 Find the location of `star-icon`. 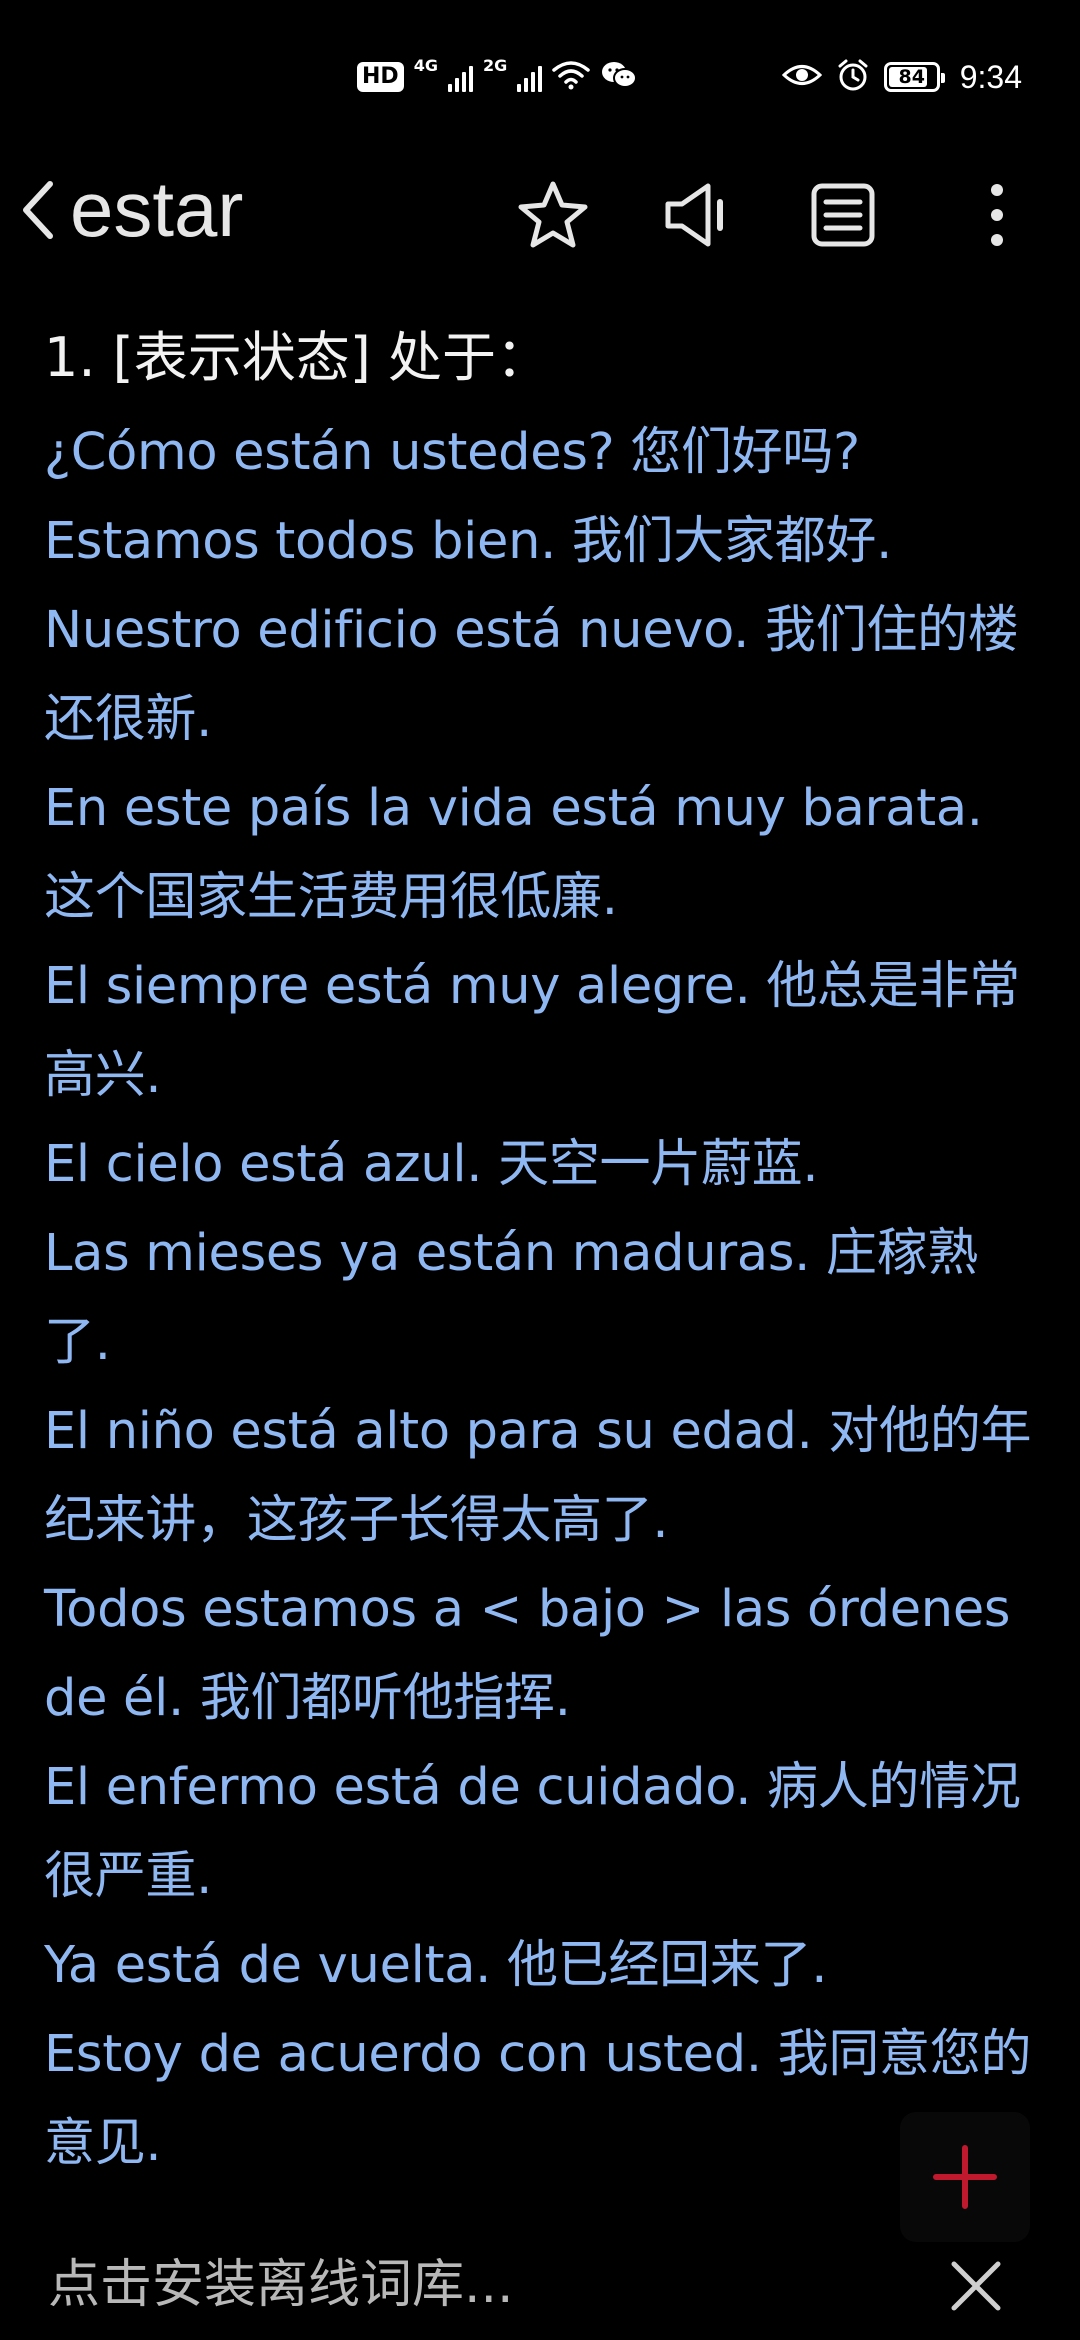

star-icon is located at coordinates (553, 214).